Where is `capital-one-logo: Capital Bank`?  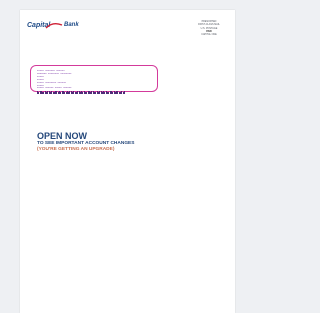 capital-one-logo: Capital Bank is located at coordinates (58, 26).